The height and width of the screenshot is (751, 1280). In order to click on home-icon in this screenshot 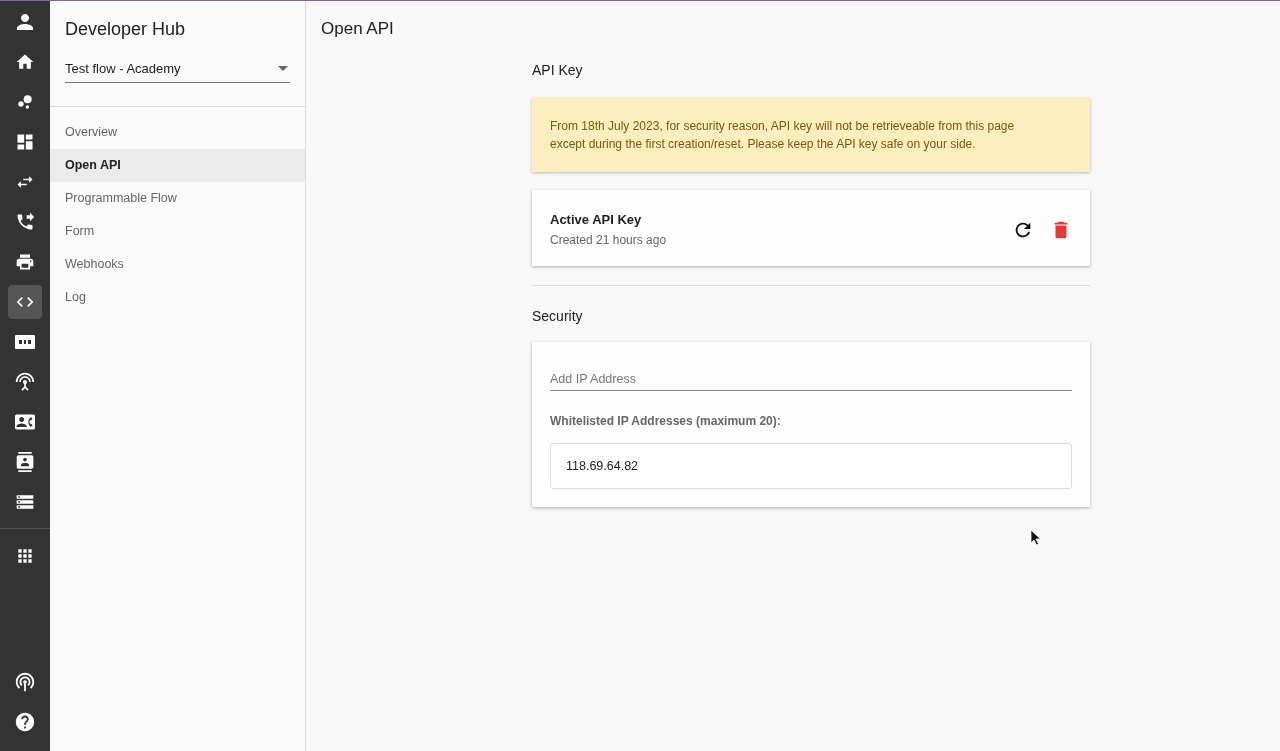, I will do `click(25, 62)`.